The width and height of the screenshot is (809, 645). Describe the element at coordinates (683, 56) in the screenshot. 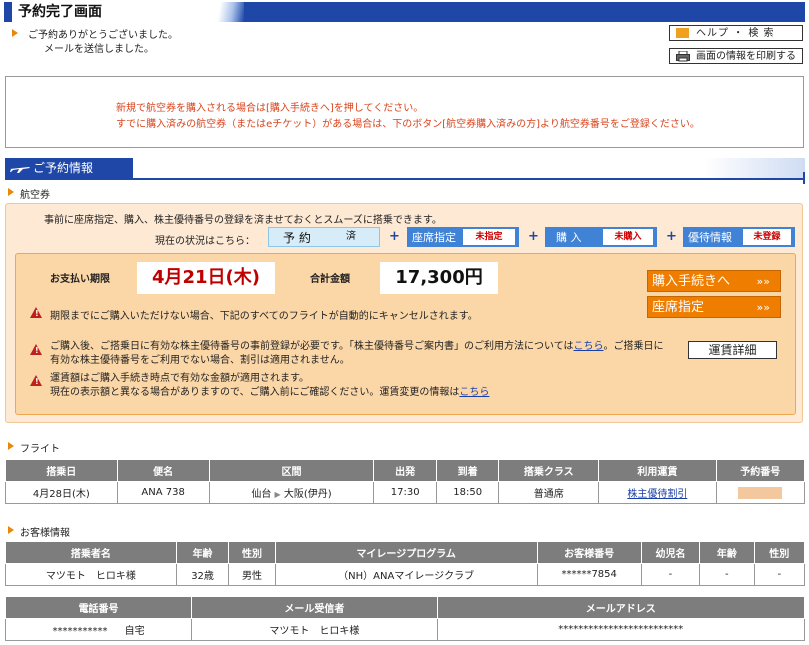

I see `printer-icon` at that location.